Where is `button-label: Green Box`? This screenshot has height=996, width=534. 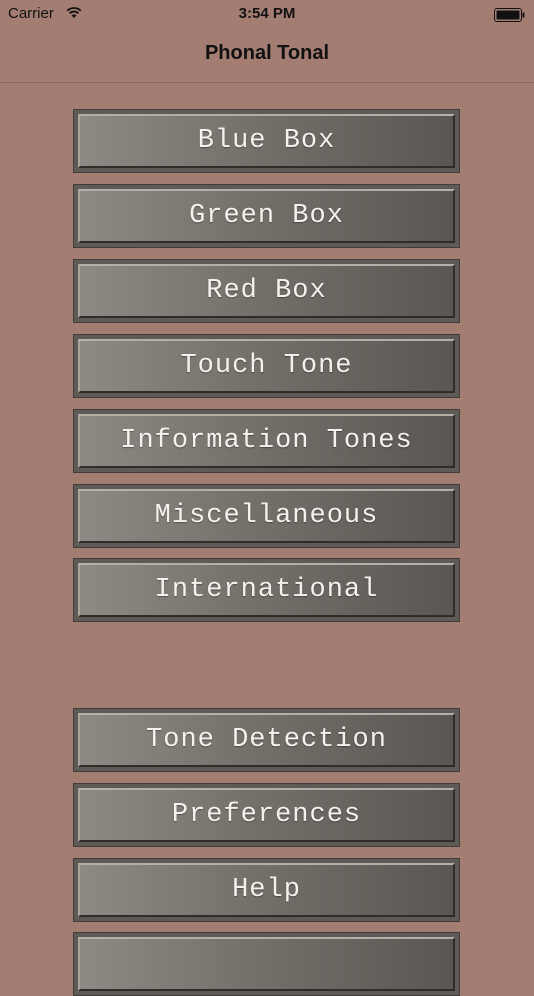
button-label: Green Box is located at coordinates (266, 216).